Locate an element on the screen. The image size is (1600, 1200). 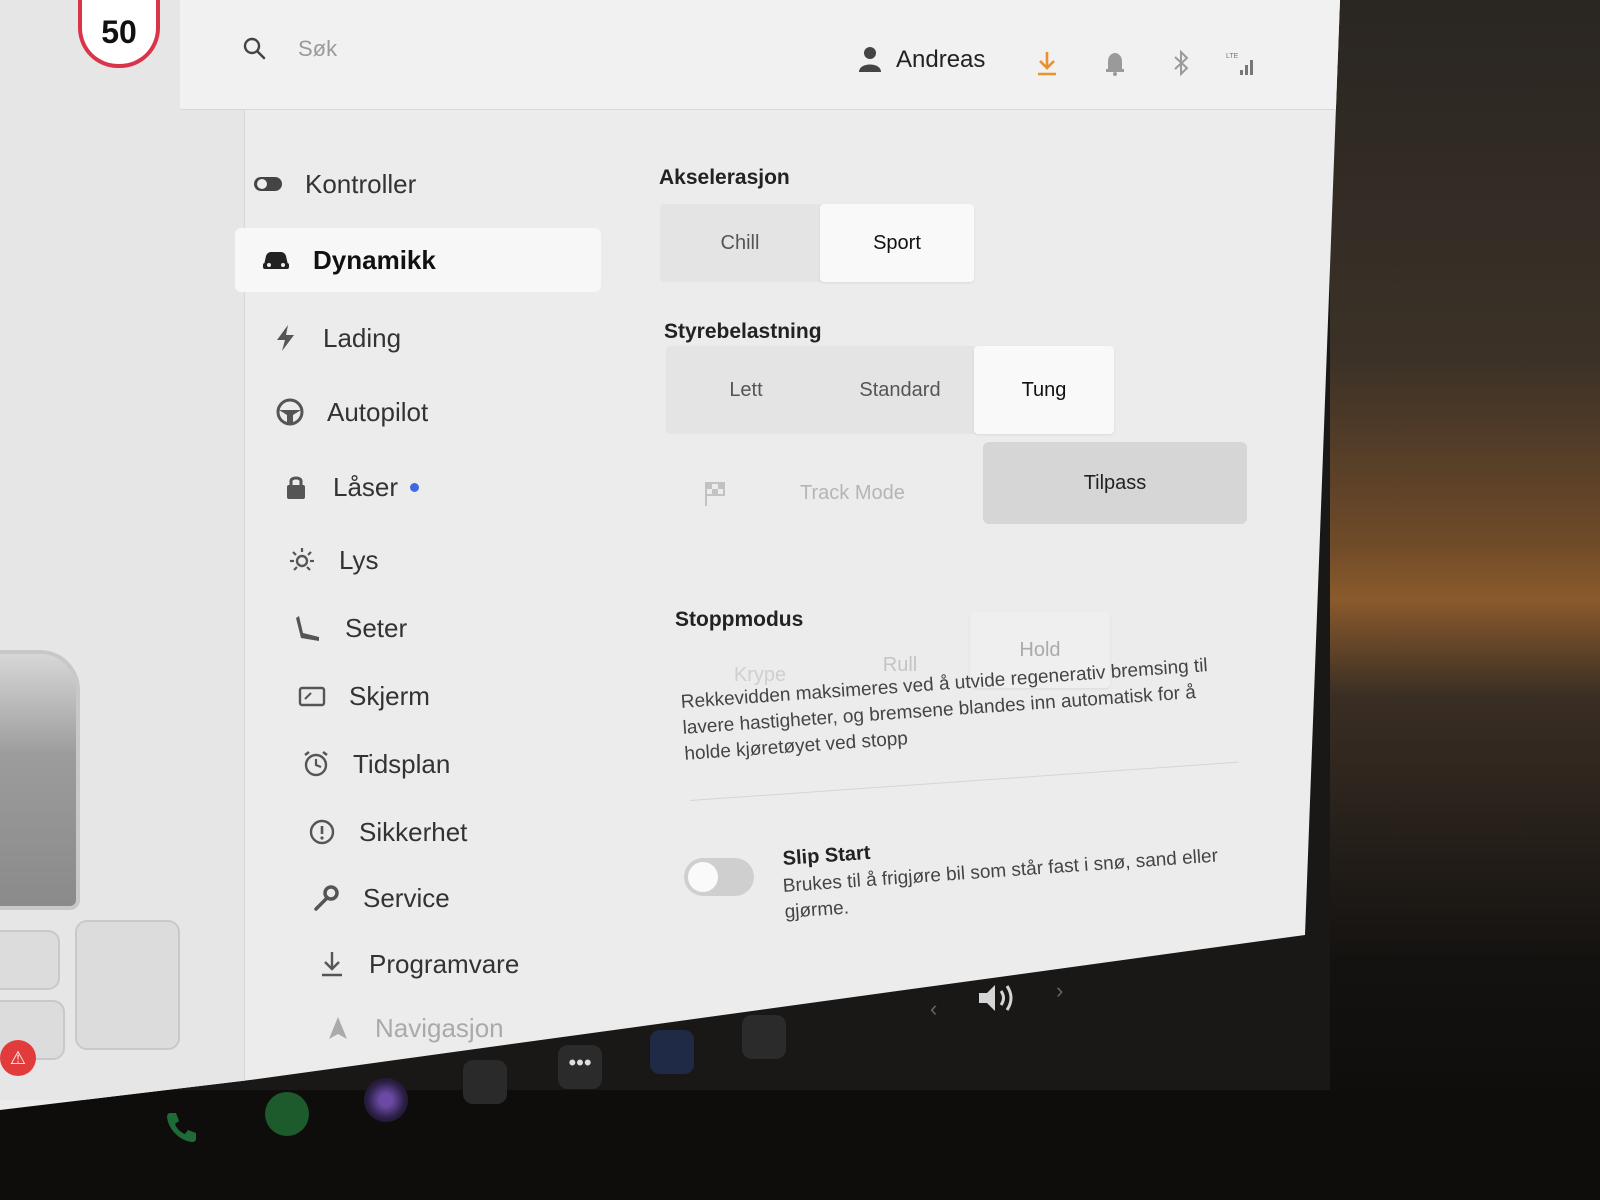
more-apps-icon: ••• is located at coordinates (580, 1067).